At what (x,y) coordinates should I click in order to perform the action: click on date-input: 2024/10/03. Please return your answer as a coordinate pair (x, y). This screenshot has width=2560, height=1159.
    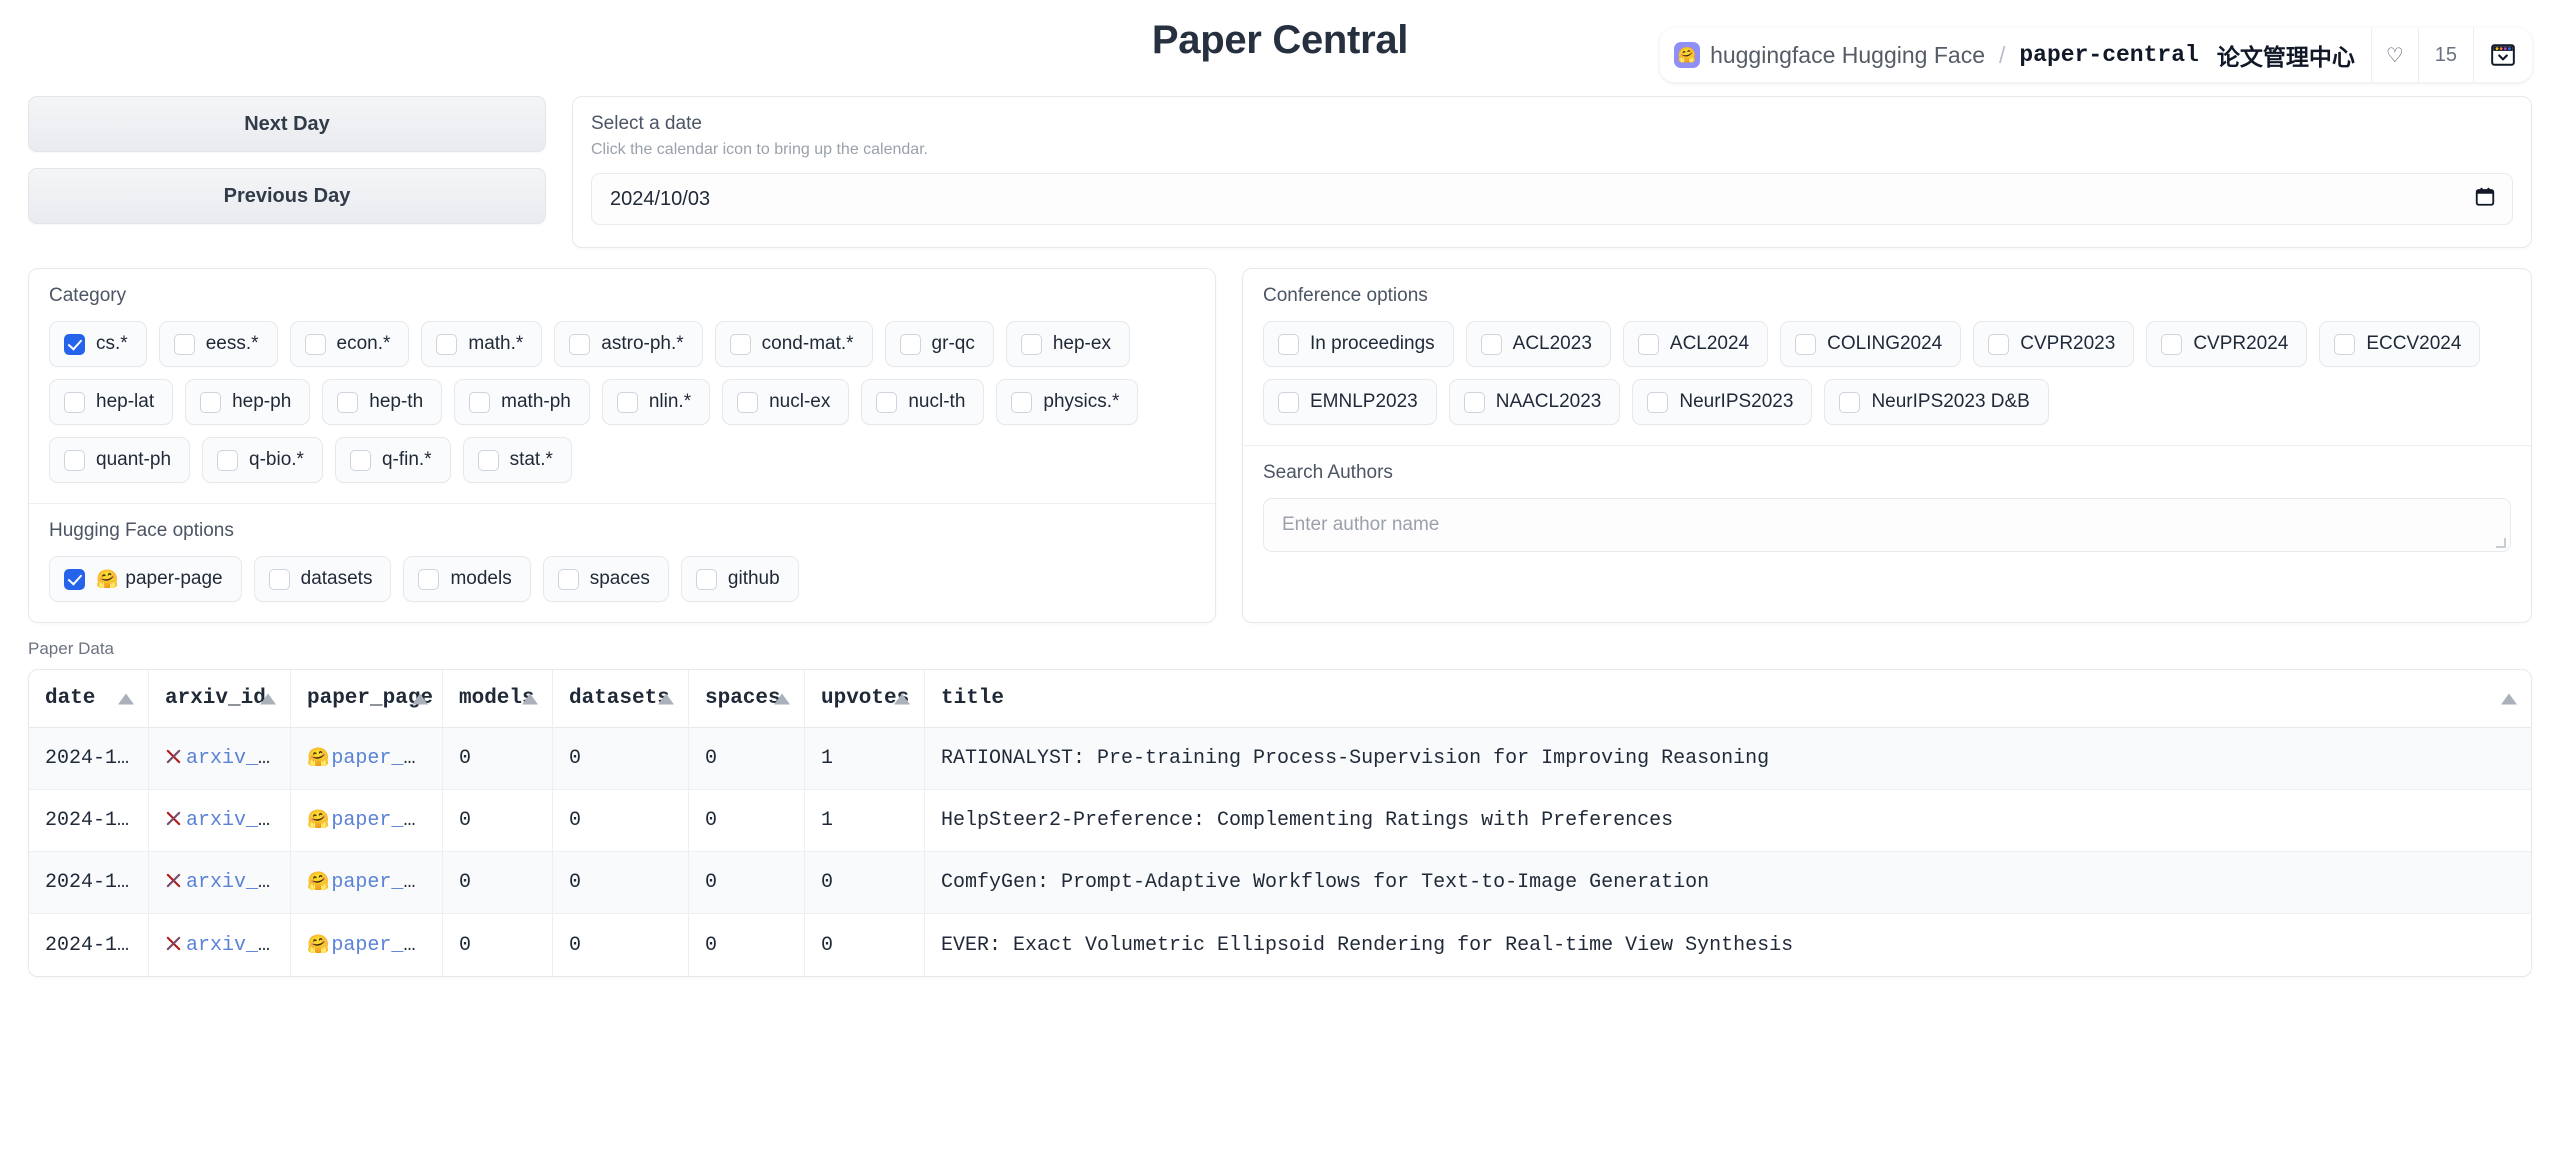
    Looking at the image, I should click on (1552, 199).